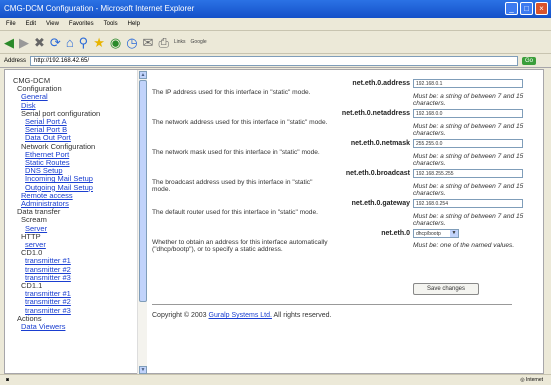  I want to click on links-label: Links, so click(180, 42).